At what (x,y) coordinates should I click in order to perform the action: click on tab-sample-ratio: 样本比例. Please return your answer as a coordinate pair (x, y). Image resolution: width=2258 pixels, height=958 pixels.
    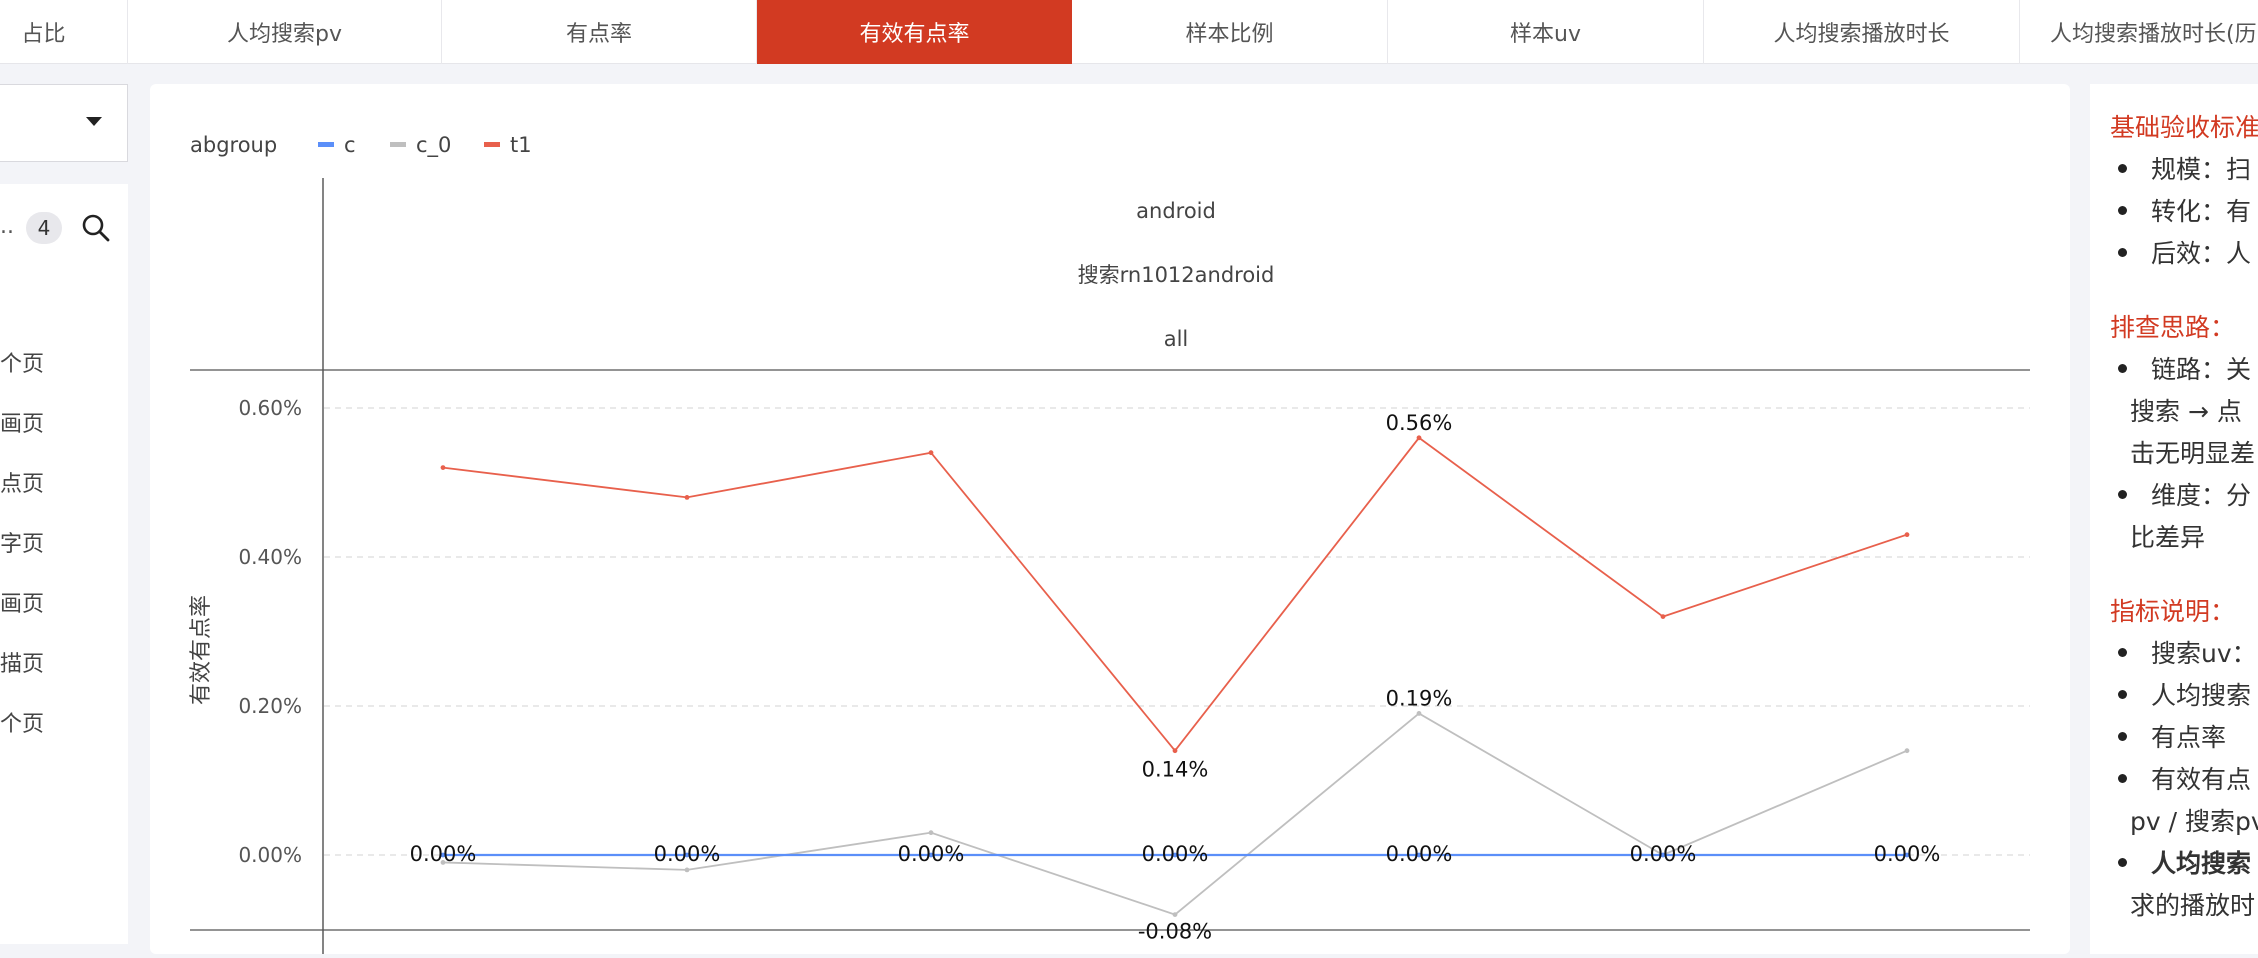
    Looking at the image, I should click on (1230, 32).